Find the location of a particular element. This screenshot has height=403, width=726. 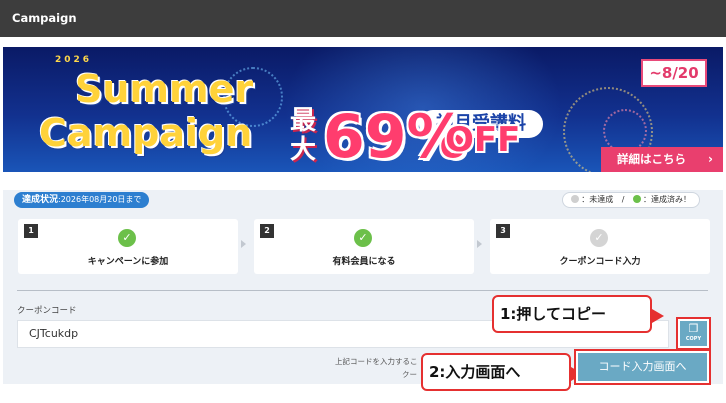

copy-button-label: COPY is located at coordinates (693, 339).